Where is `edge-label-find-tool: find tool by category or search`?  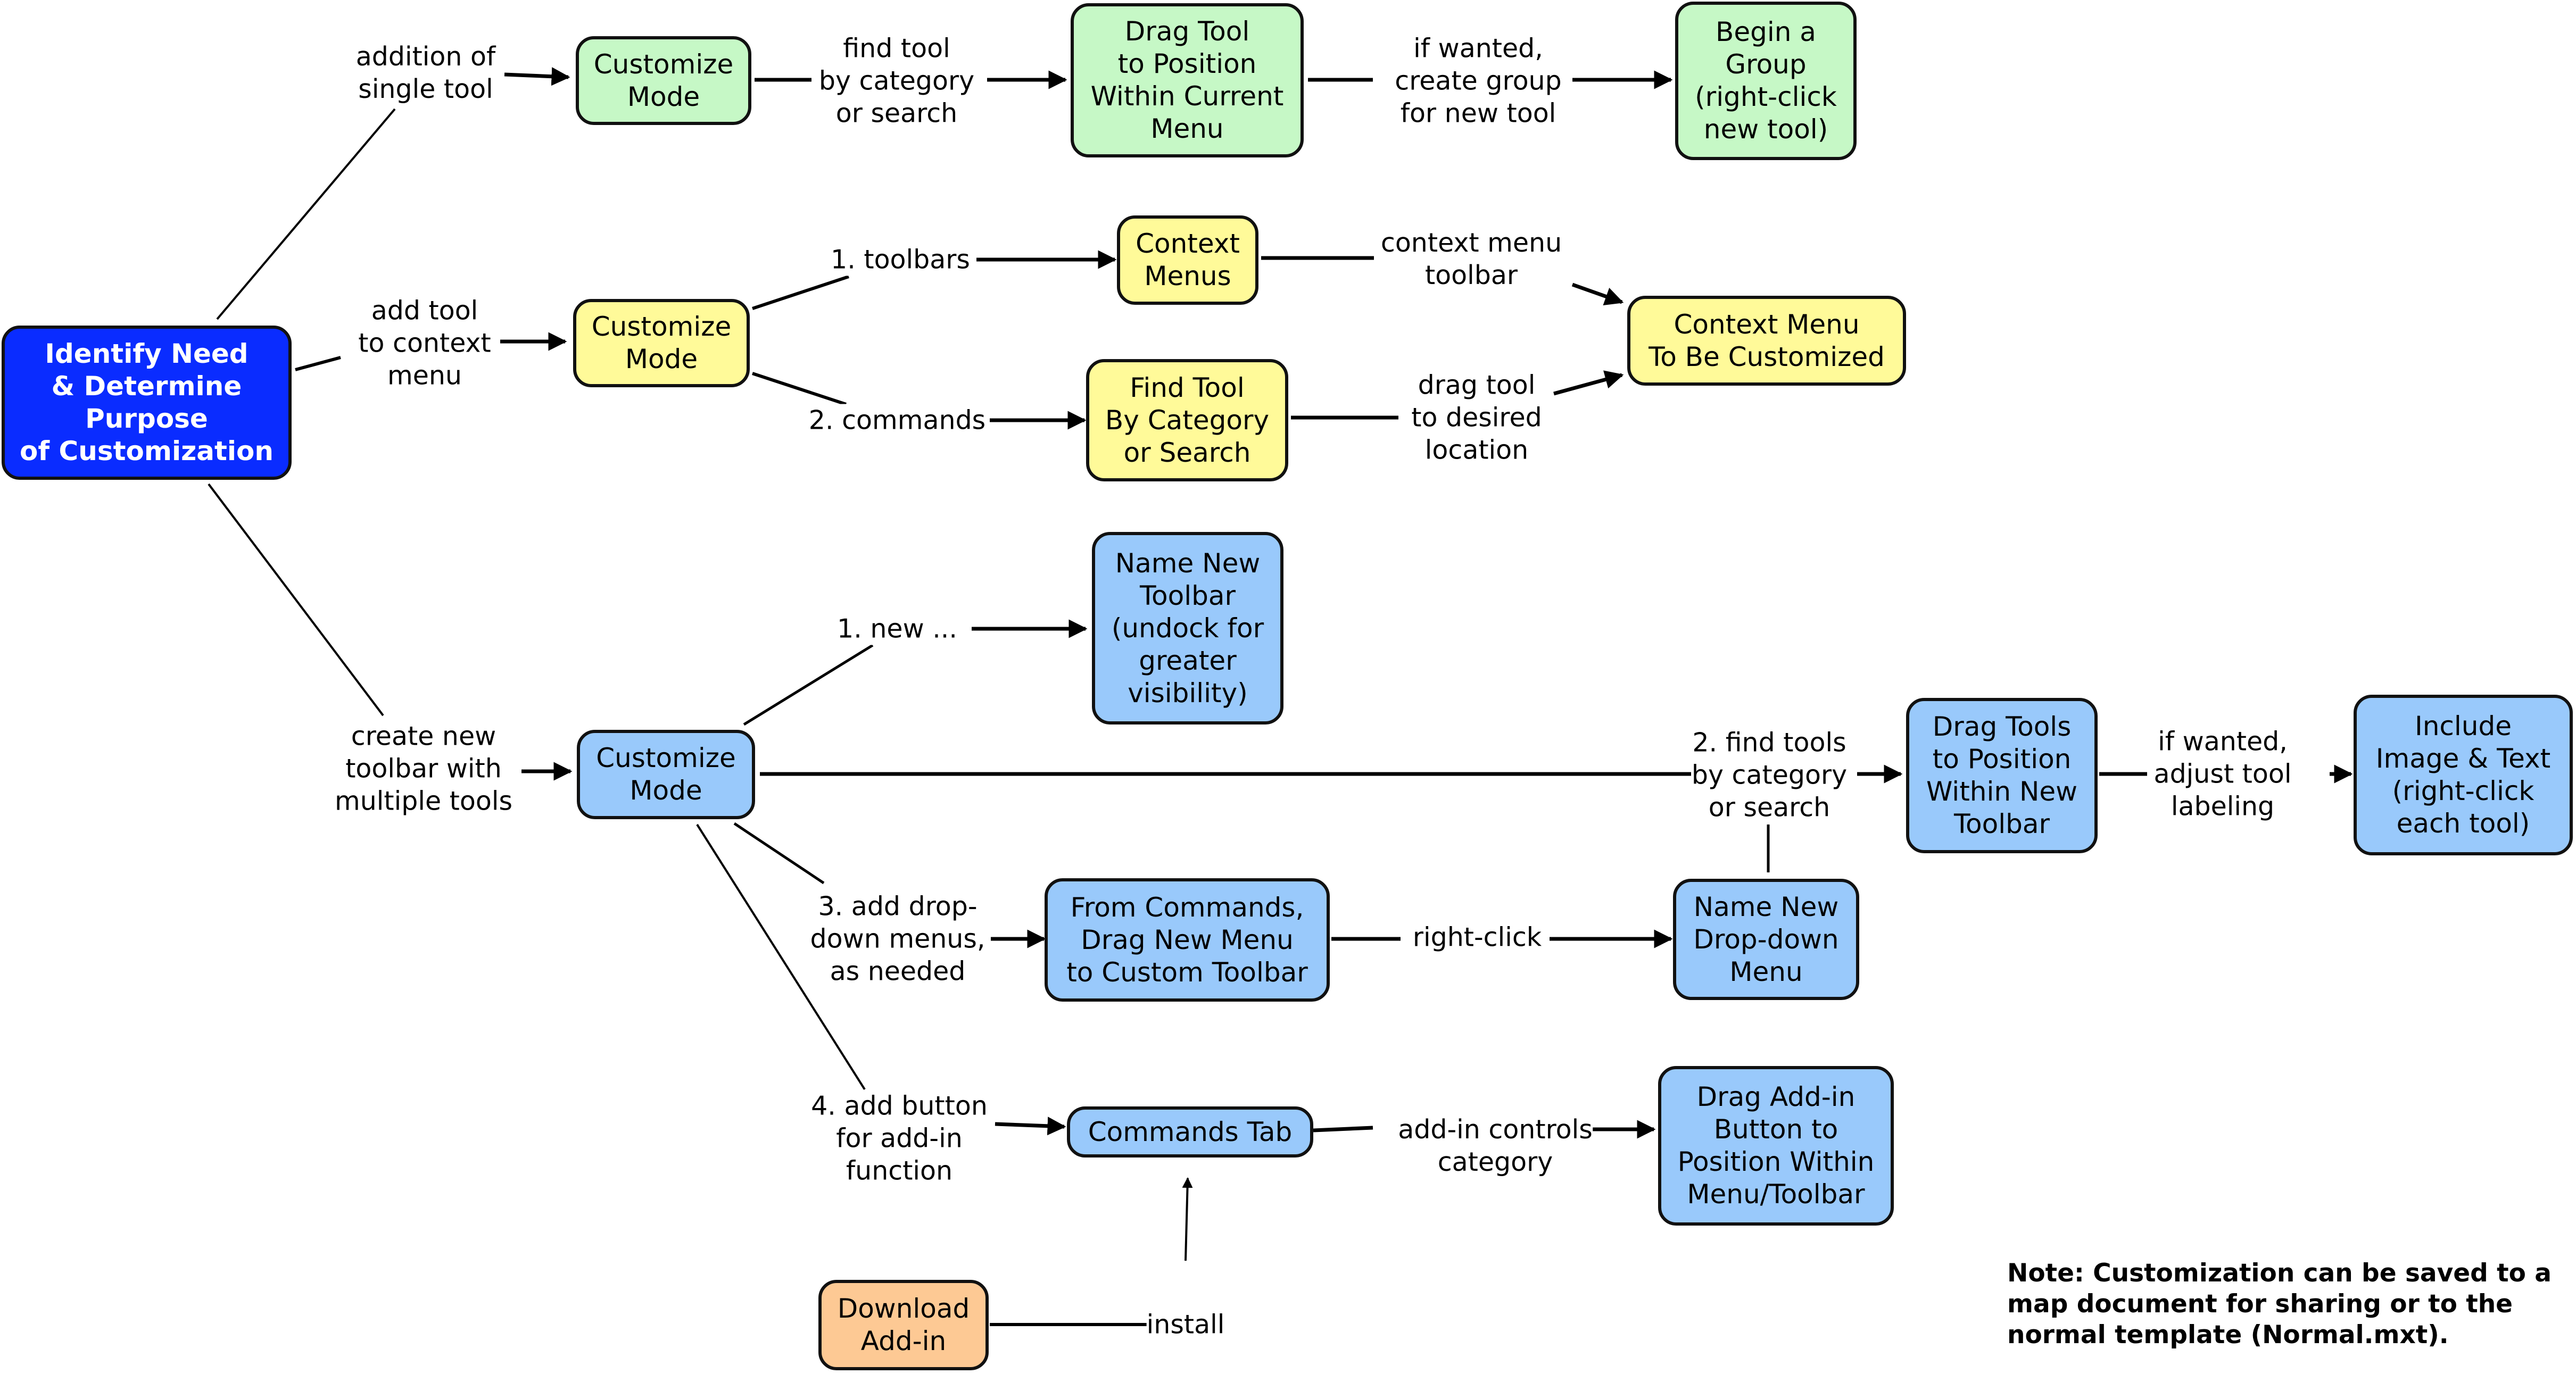
edge-label-find-tool: find tool by category or search is located at coordinates (896, 81).